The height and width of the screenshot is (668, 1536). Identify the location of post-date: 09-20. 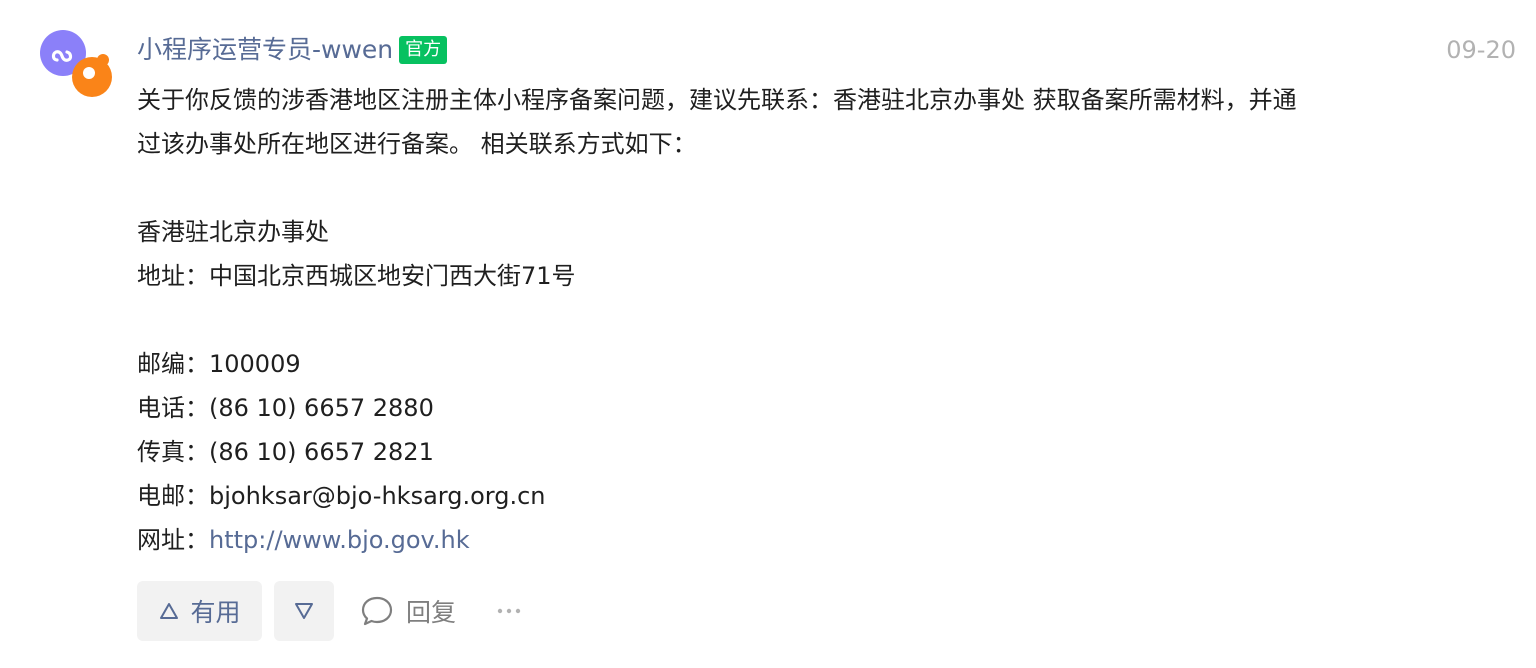
(1481, 50).